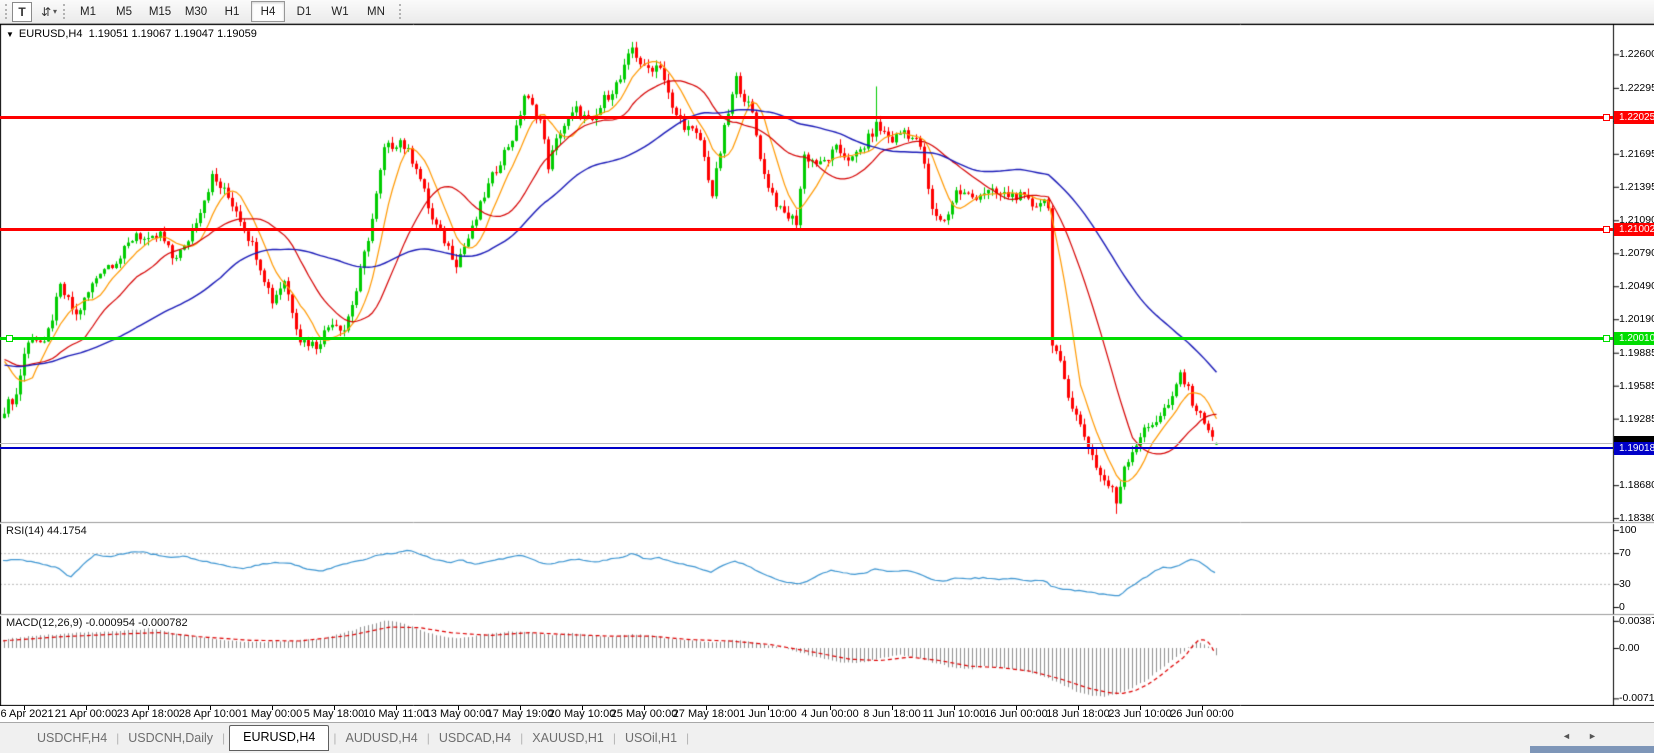 The height and width of the screenshot is (753, 1654). What do you see at coordinates (1078, 714) in the screenshot?
I see `time-axis-label: 18 Jun 18:00` at bounding box center [1078, 714].